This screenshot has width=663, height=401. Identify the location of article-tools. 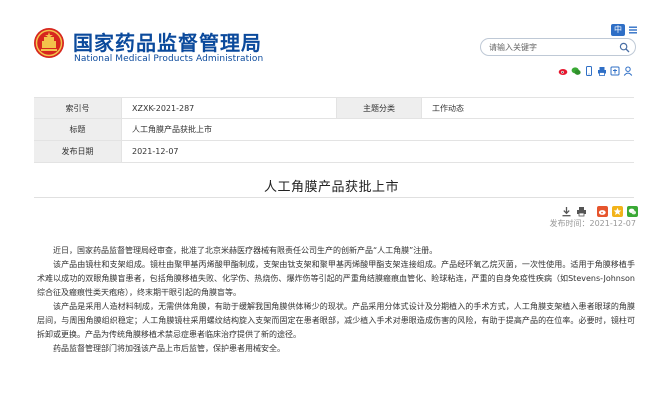
(599, 208).